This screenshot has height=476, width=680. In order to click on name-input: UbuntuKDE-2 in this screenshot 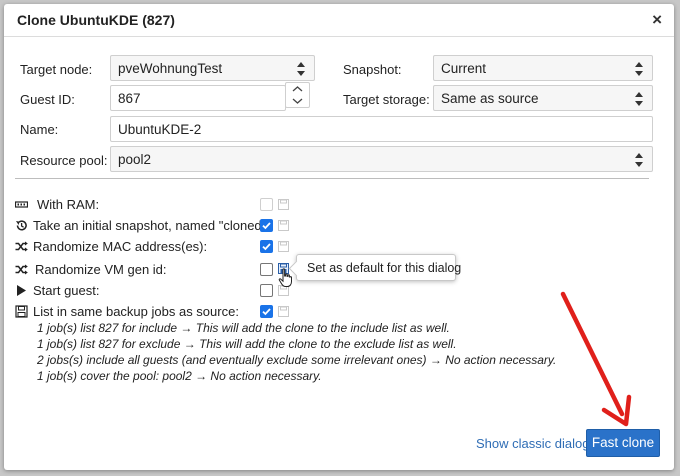, I will do `click(381, 129)`.